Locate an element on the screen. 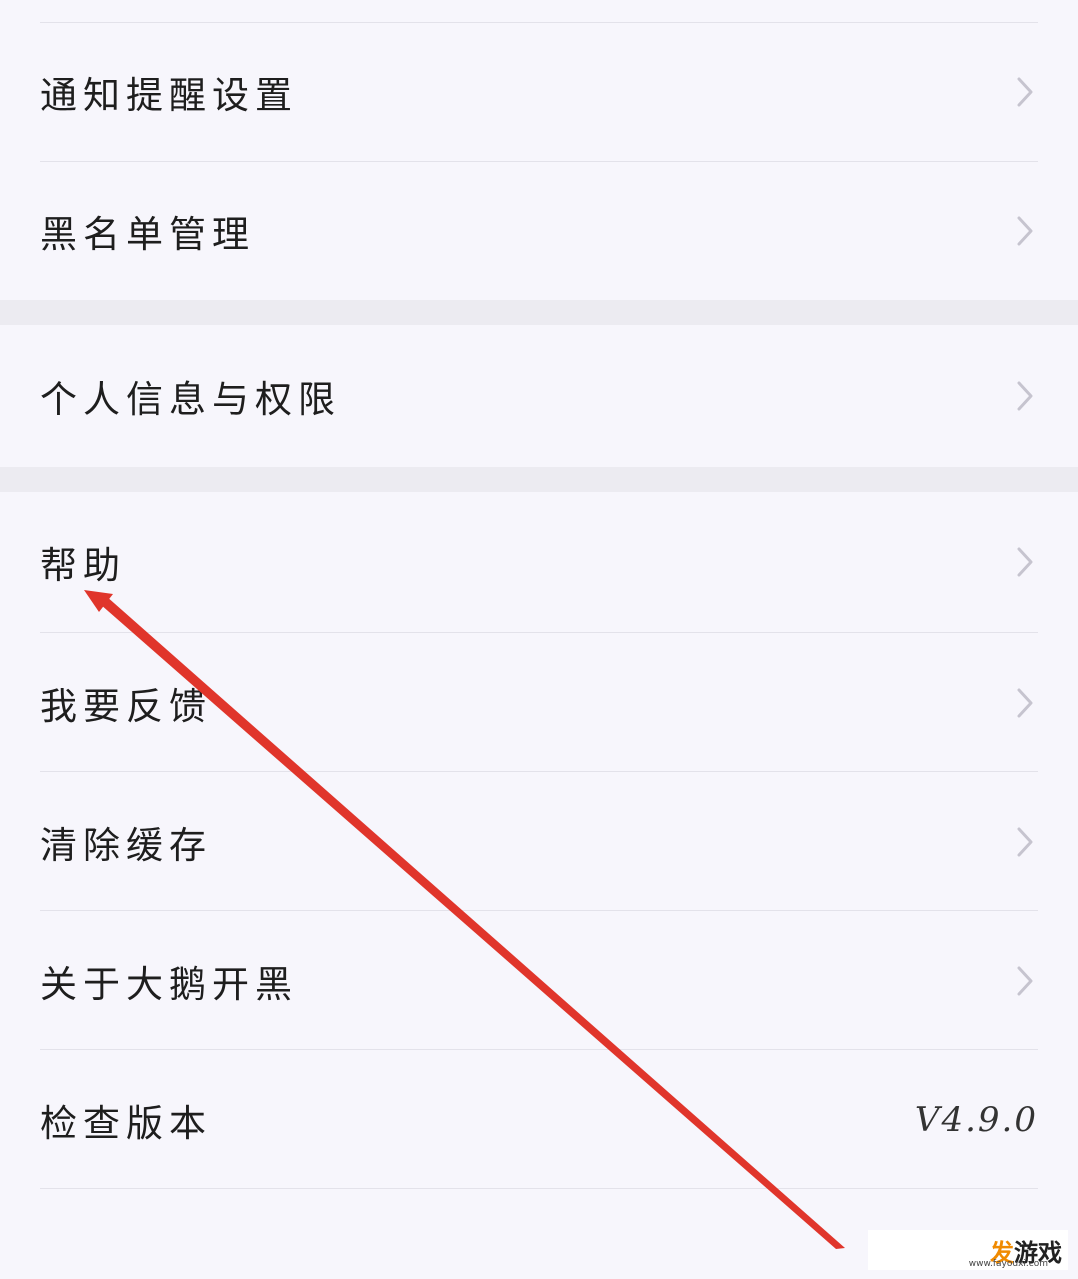 Image resolution: width=1078 pixels, height=1279 pixels. settings-item-about: 关于大鹅开黑 is located at coordinates (539, 980).